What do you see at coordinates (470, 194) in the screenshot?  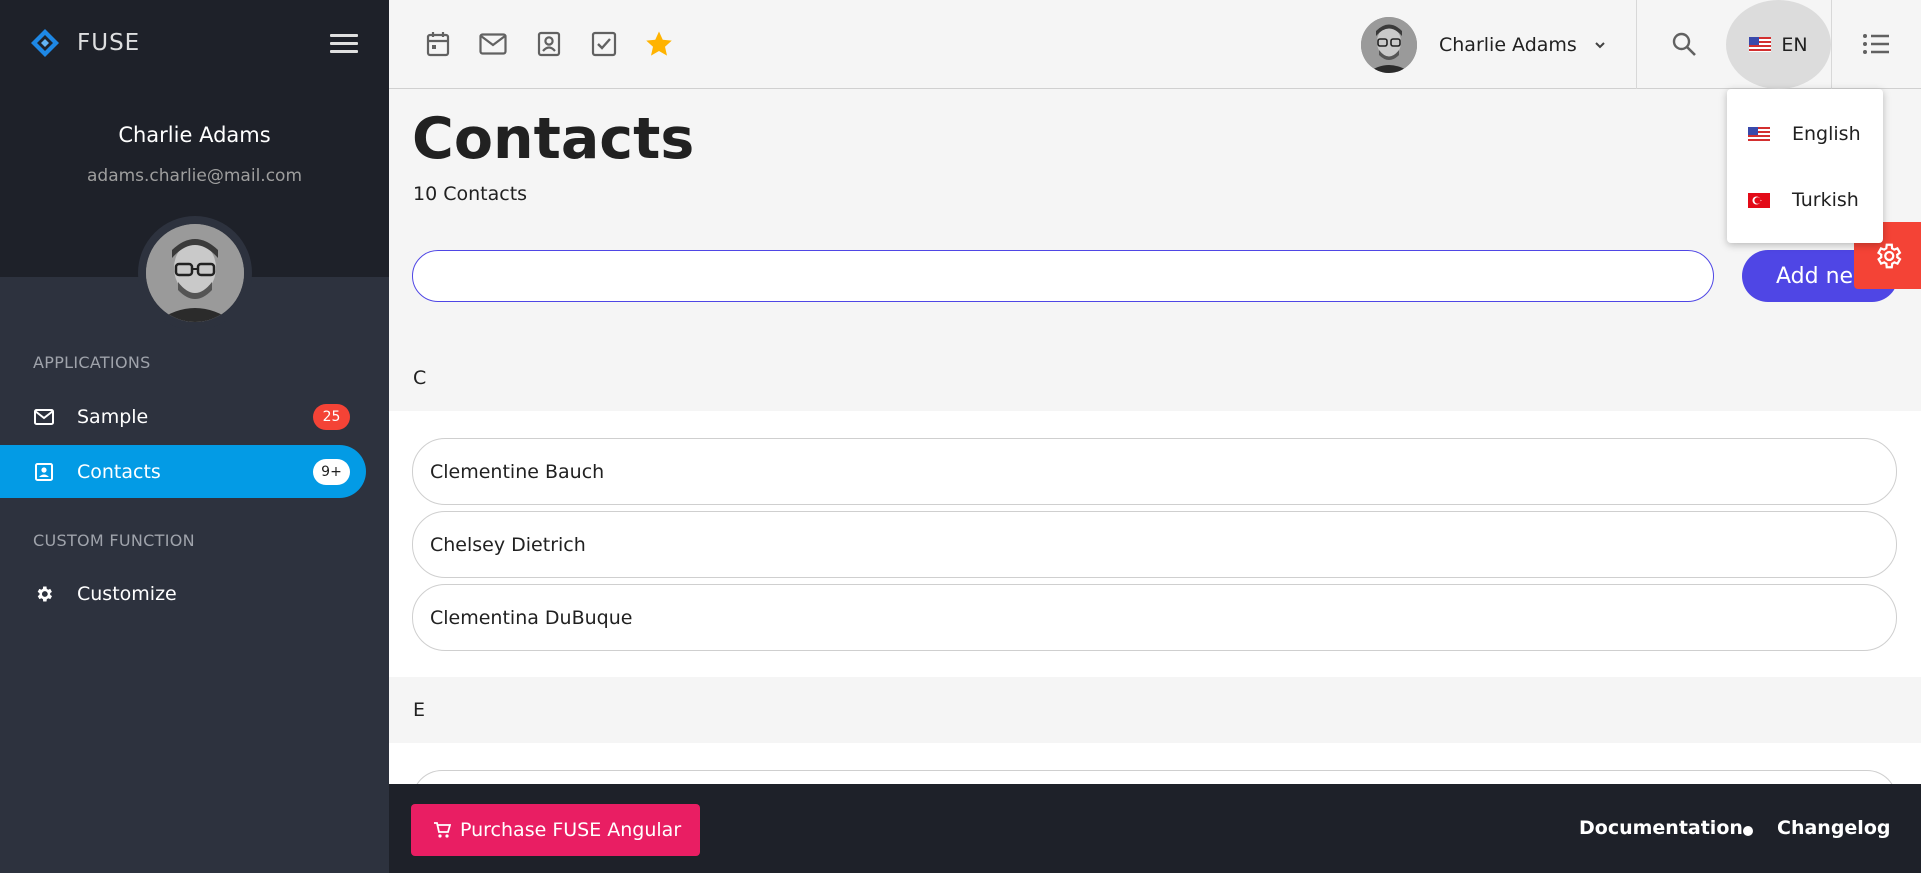 I see `contacts-count: 10 Contacts` at bounding box center [470, 194].